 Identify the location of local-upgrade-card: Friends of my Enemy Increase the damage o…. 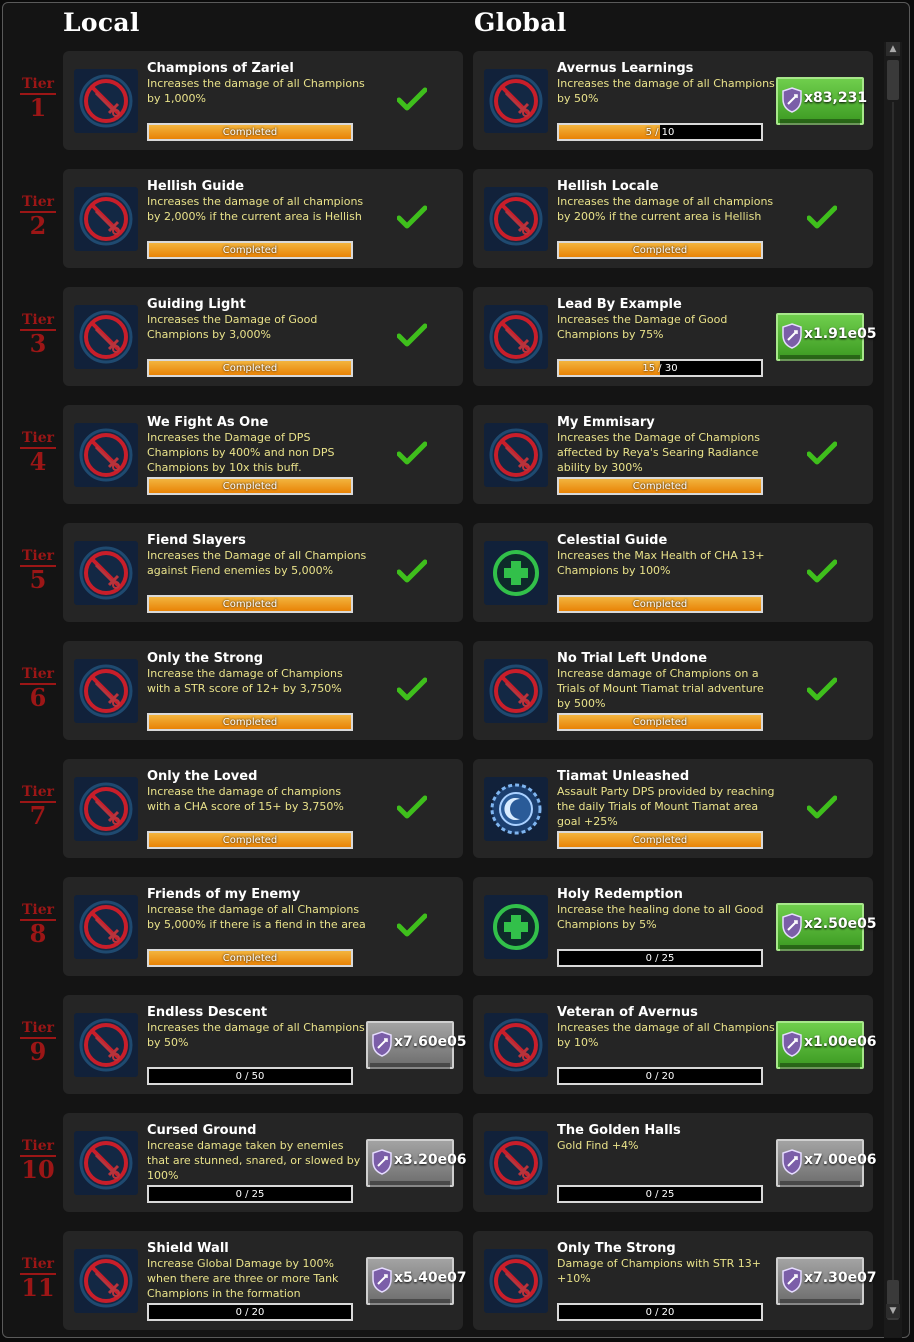
(263, 926).